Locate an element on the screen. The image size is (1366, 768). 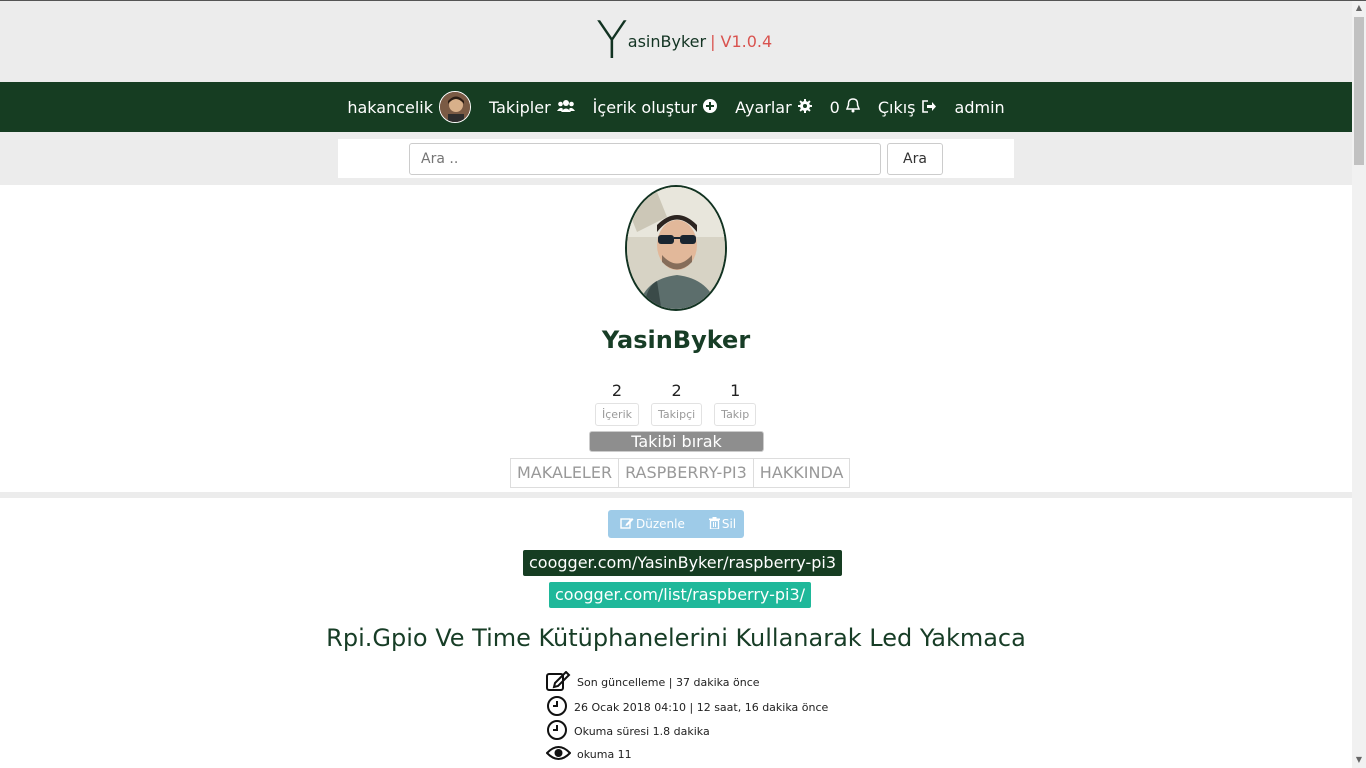
meta-views-text: okuma 11 is located at coordinates (604, 754).